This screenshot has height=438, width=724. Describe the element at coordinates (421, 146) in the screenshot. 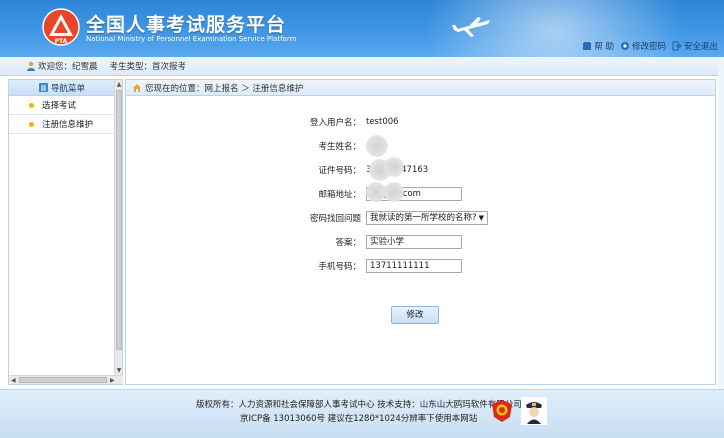

I see `form-row-name: 考生姓名： 纪` at that location.